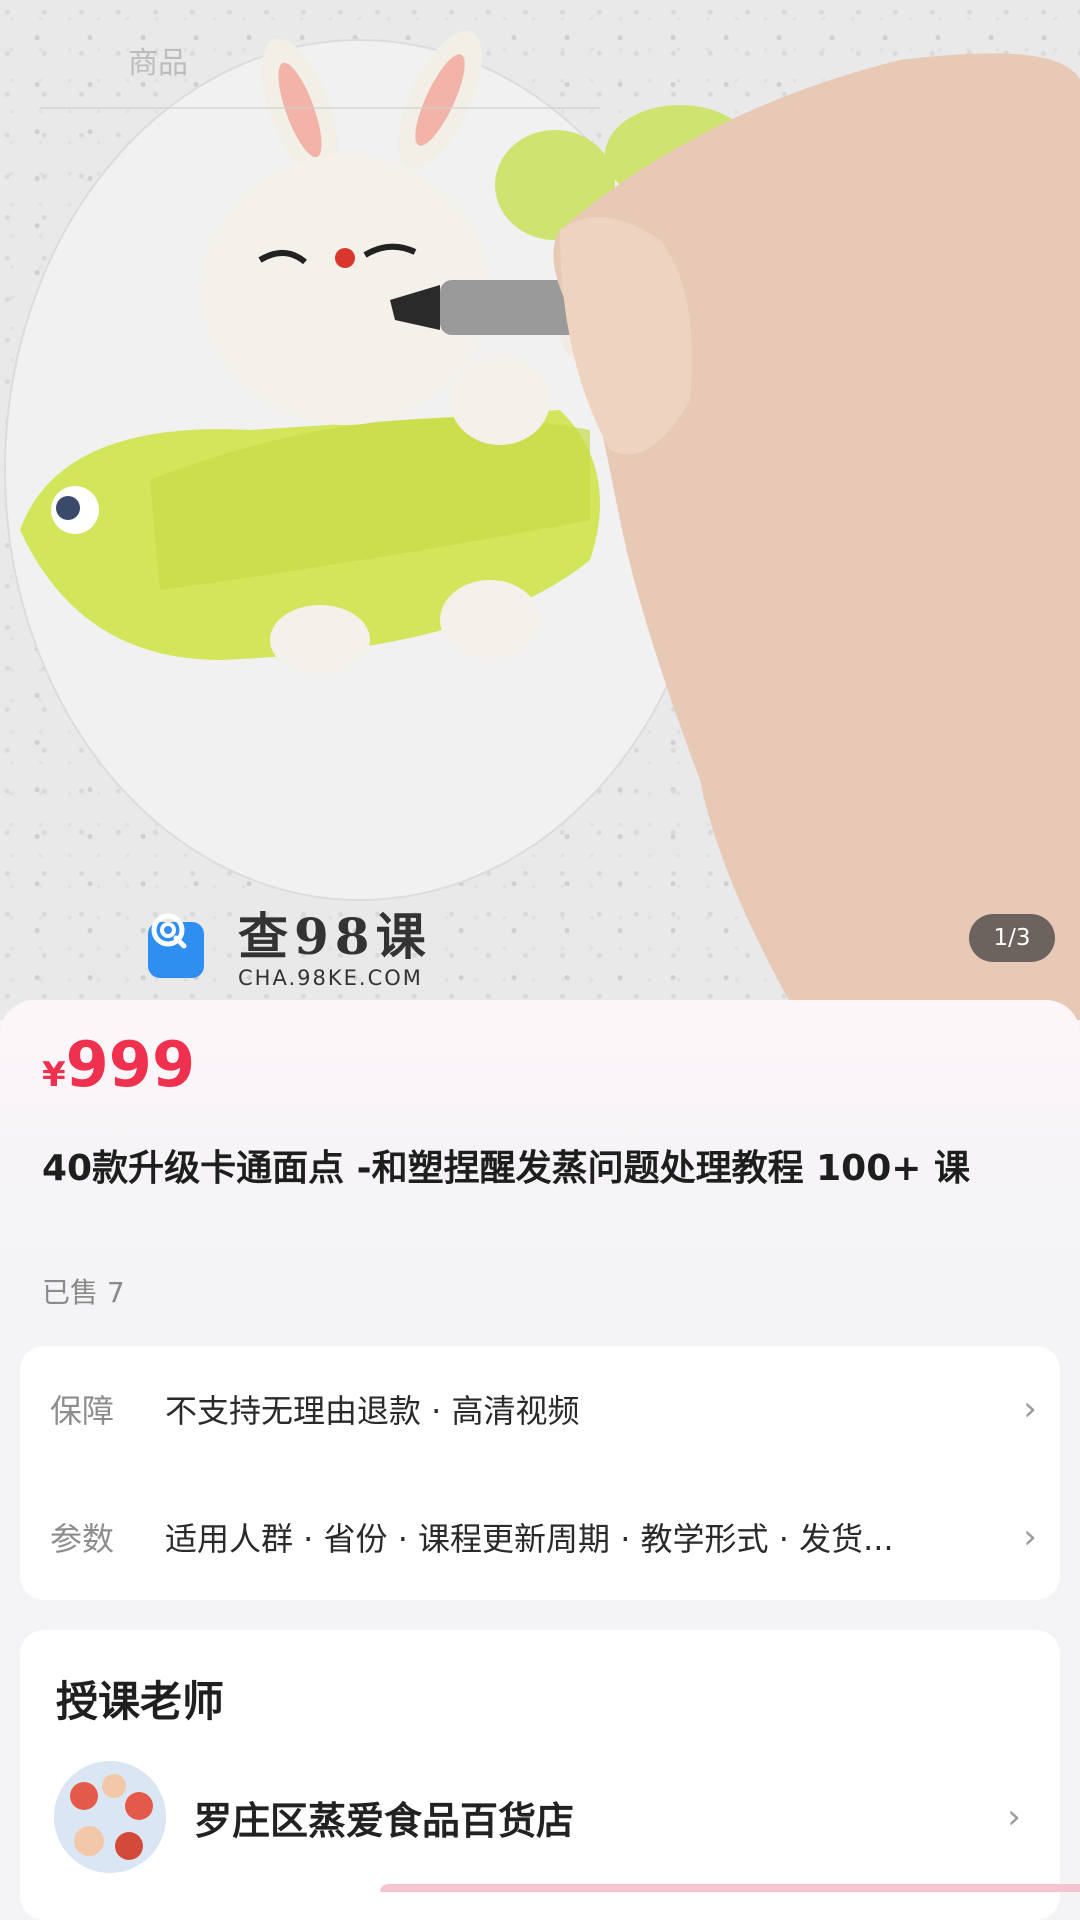  Describe the element at coordinates (110, 1817) in the screenshot. I see `teacher-avatar` at that location.